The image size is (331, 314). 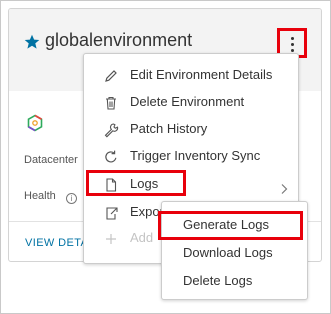 I want to click on submenu-item-label: Generate Logs, so click(x=226, y=224).